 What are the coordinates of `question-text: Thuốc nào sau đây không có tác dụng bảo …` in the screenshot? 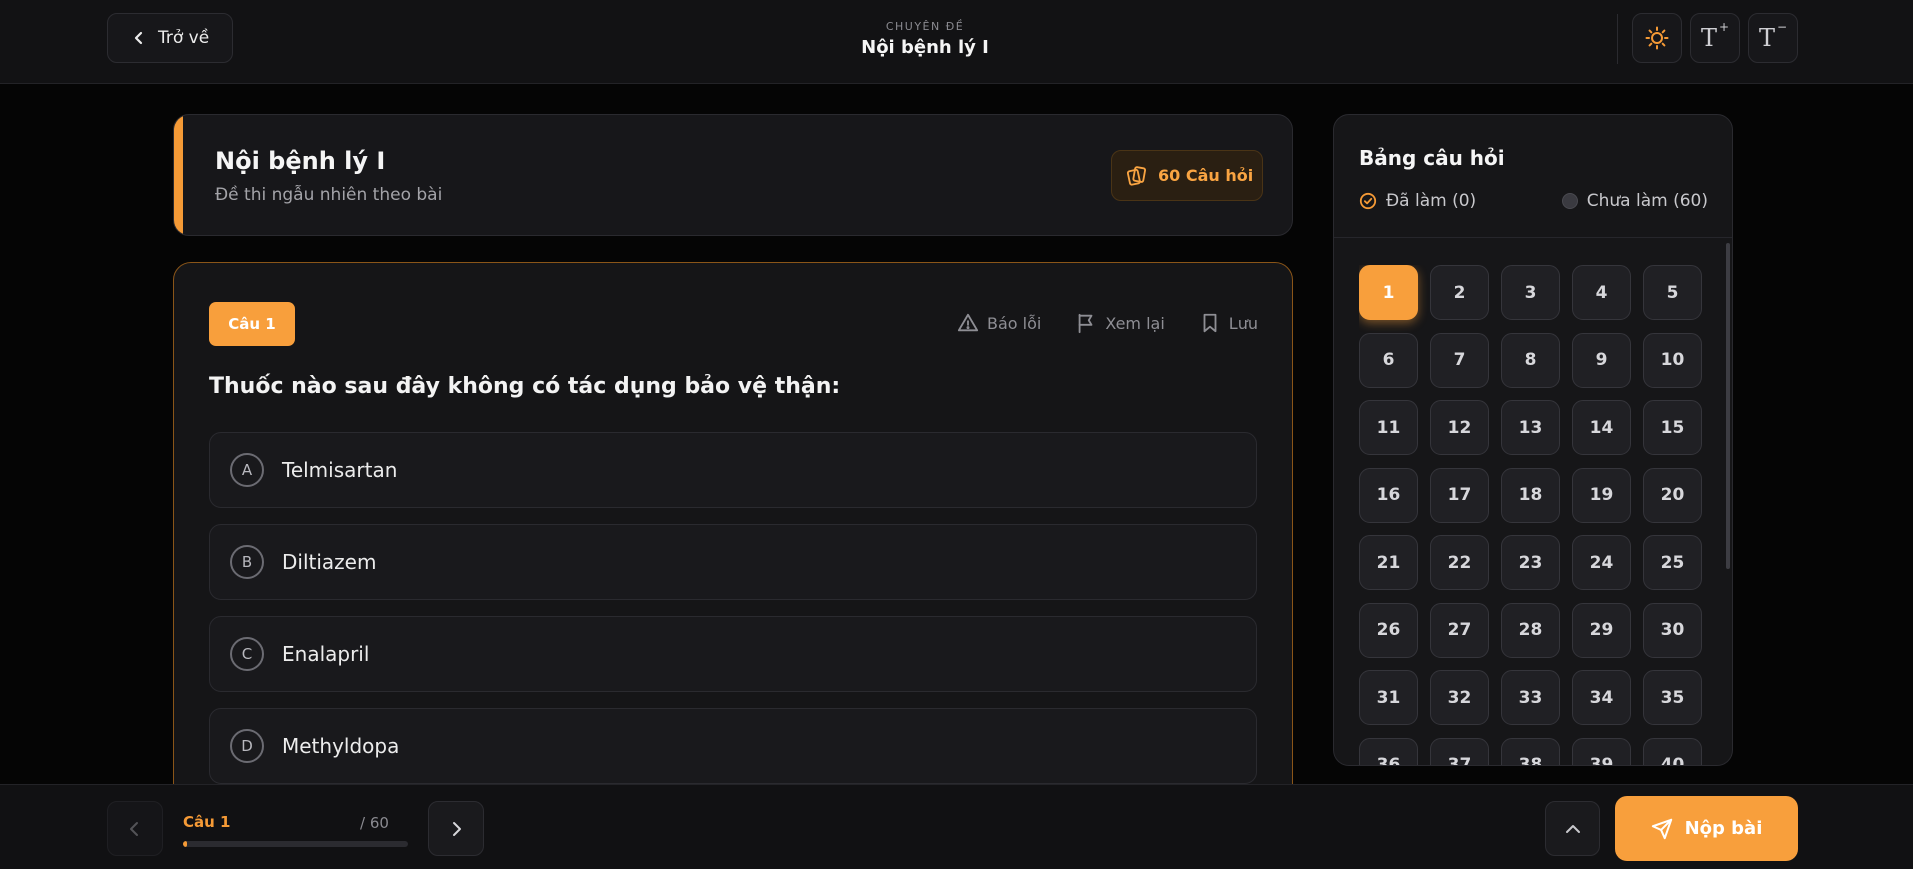 It's located at (525, 386).